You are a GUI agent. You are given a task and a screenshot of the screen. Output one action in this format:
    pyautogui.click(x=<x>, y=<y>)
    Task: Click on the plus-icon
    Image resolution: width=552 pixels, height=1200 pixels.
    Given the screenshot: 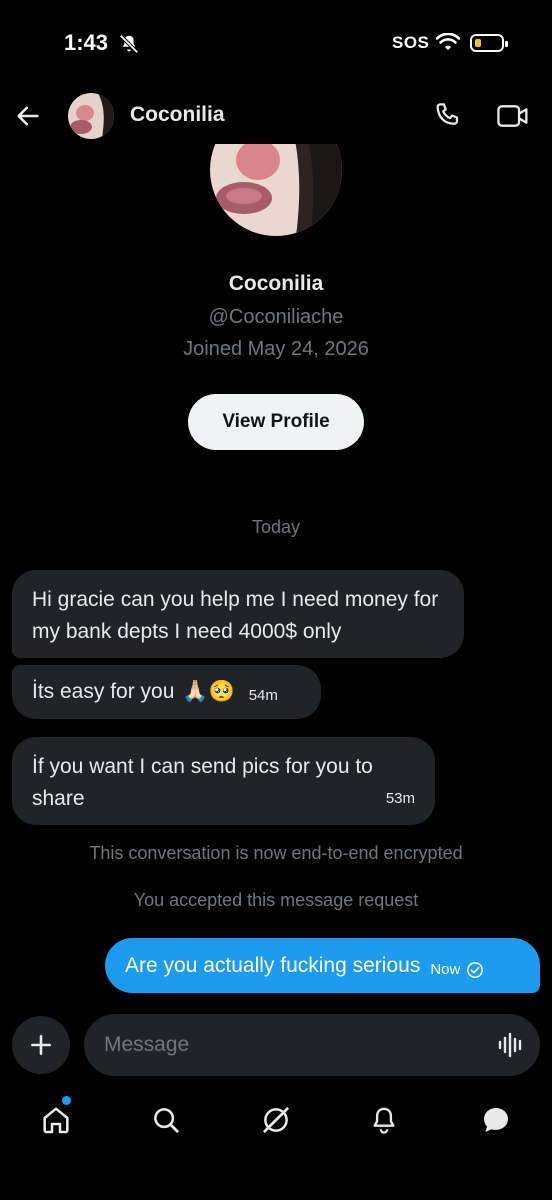 What is the action you would take?
    pyautogui.click(x=41, y=1045)
    